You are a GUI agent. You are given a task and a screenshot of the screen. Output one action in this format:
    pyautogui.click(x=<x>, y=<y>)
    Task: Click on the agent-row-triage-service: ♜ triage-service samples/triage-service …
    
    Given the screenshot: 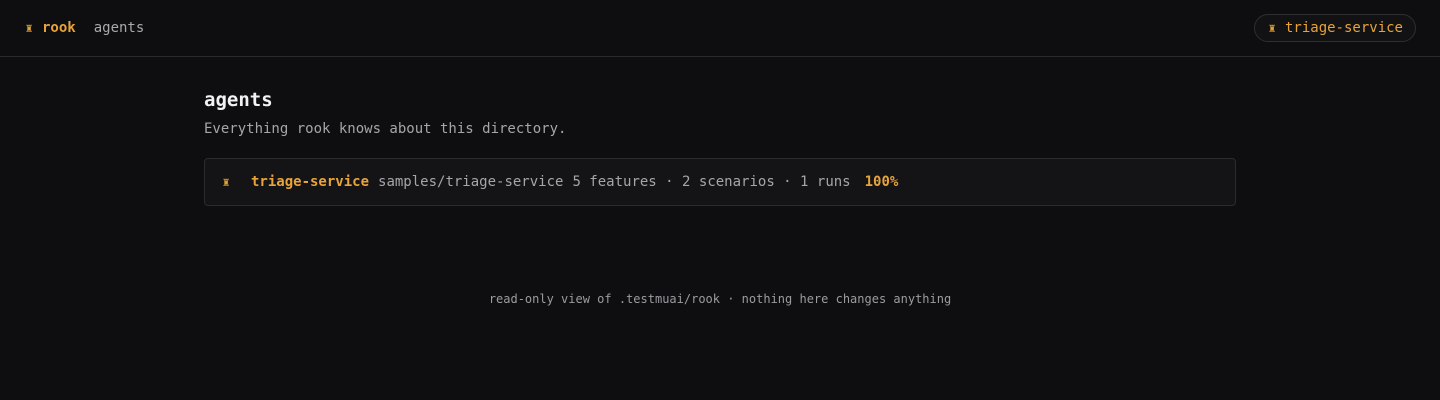 What is the action you would take?
    pyautogui.click(x=720, y=182)
    